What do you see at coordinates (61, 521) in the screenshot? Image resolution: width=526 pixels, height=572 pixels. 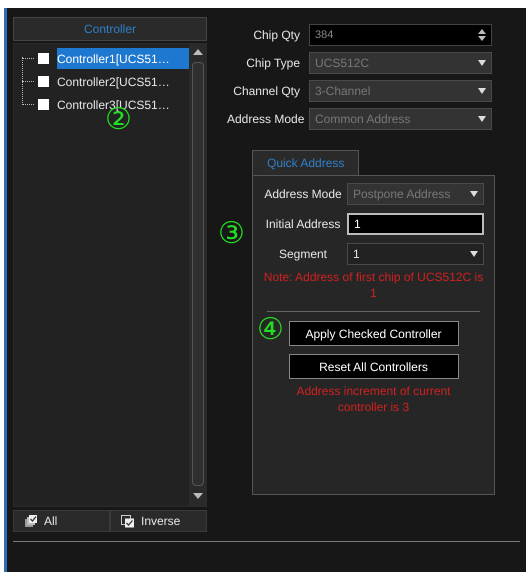 I see `select-all-button: All` at bounding box center [61, 521].